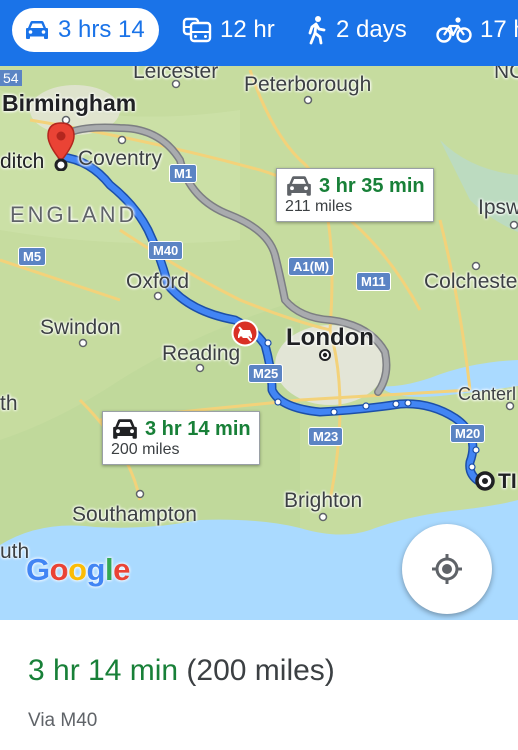 The height and width of the screenshot is (750, 518). Describe the element at coordinates (323, 500) in the screenshot. I see `place-brighton: Brighton` at that location.